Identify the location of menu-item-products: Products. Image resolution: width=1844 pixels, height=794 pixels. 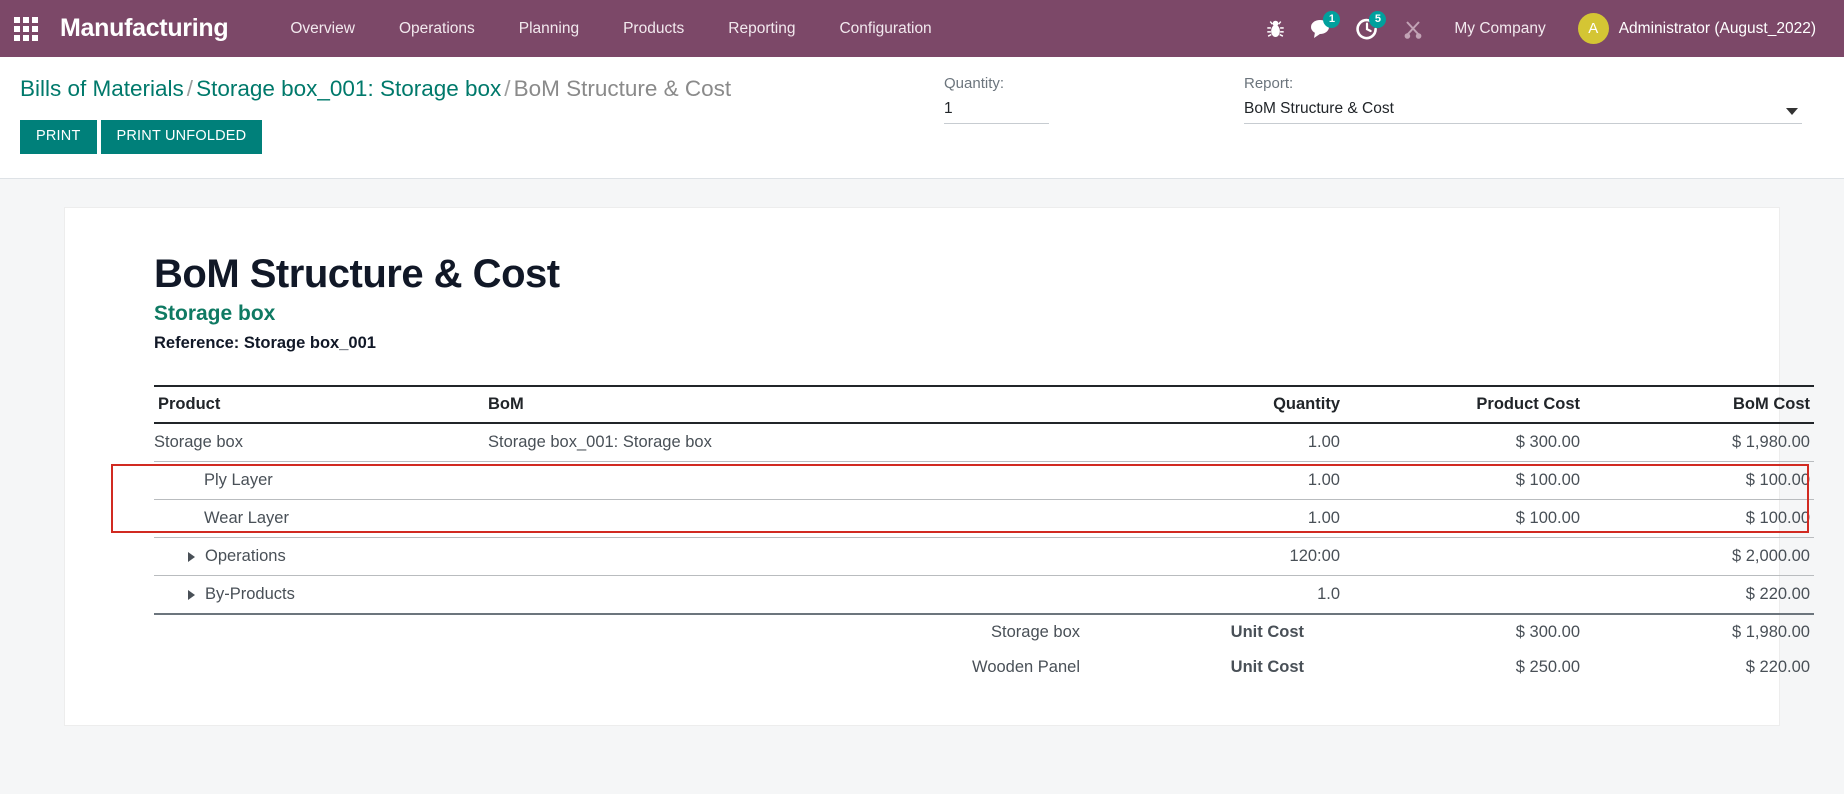
(653, 29).